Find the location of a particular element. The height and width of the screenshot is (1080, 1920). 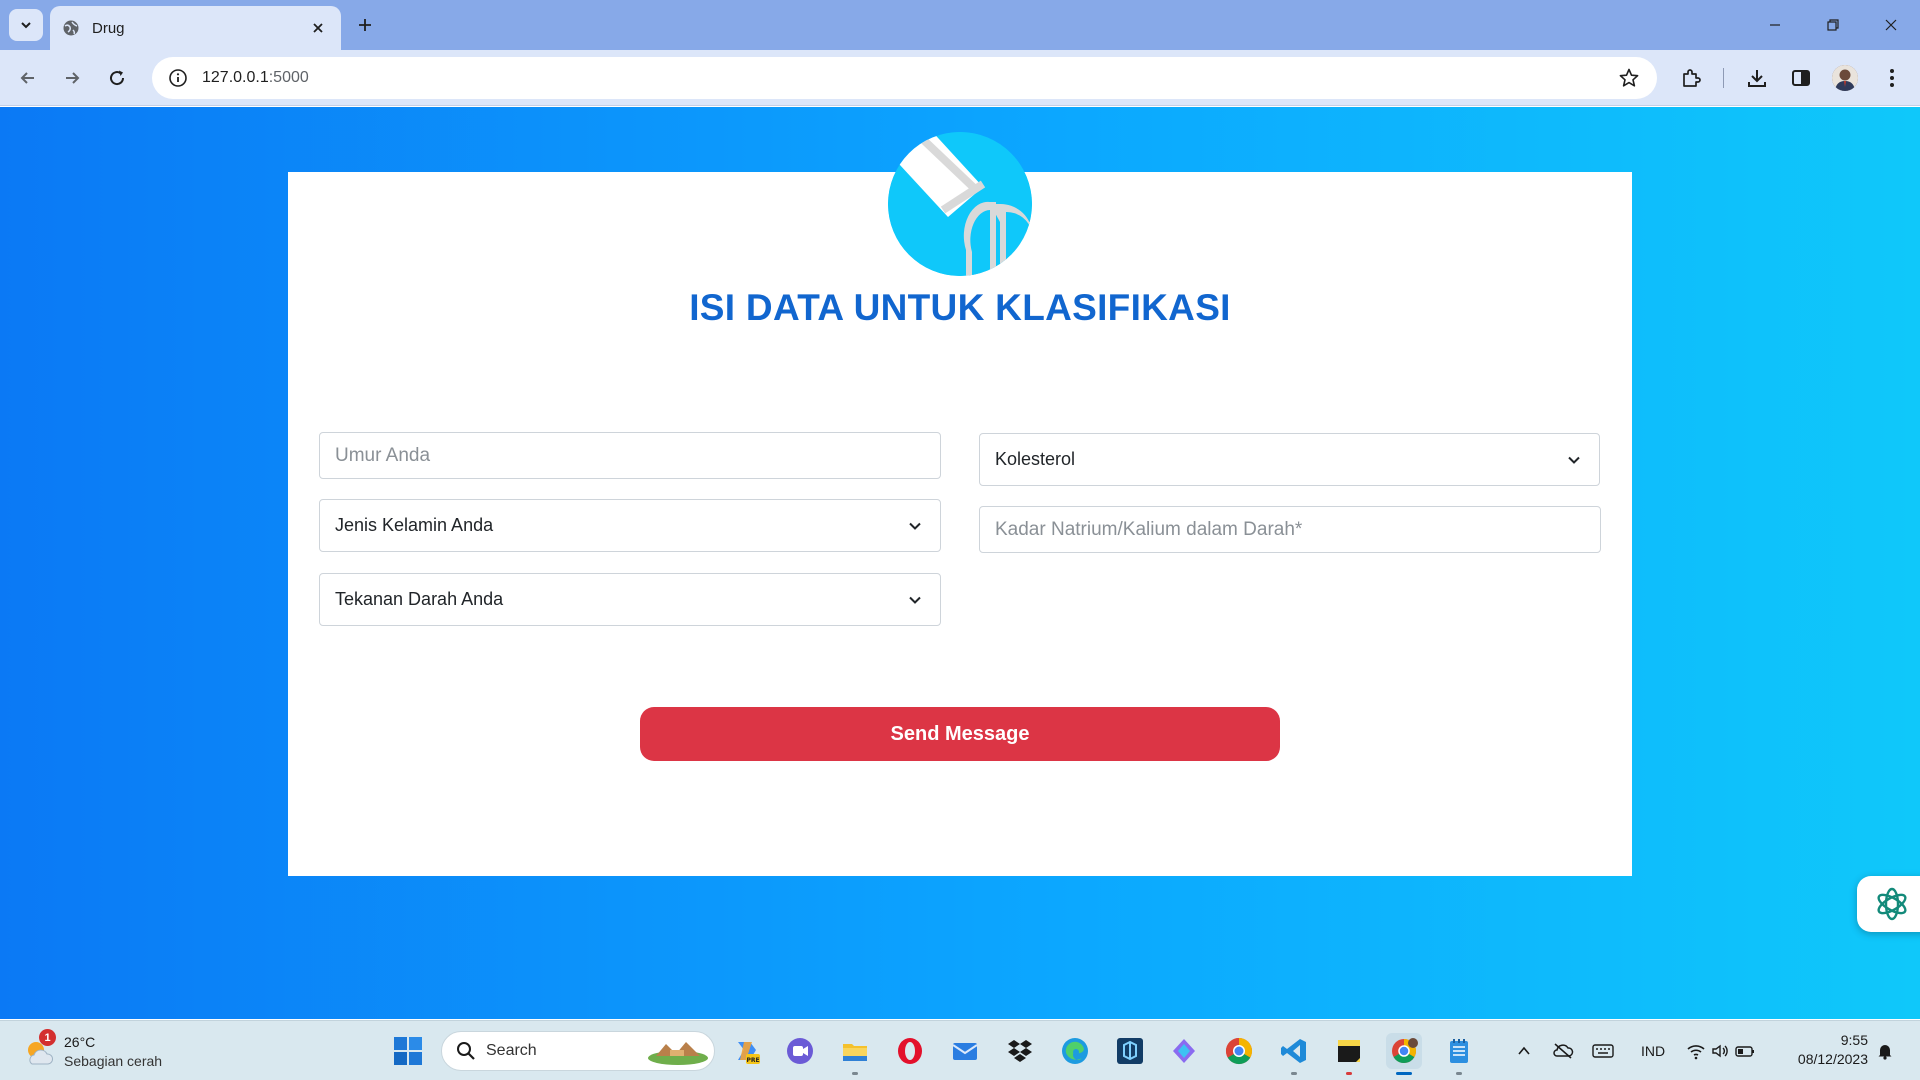

forward-button is located at coordinates (72, 78).